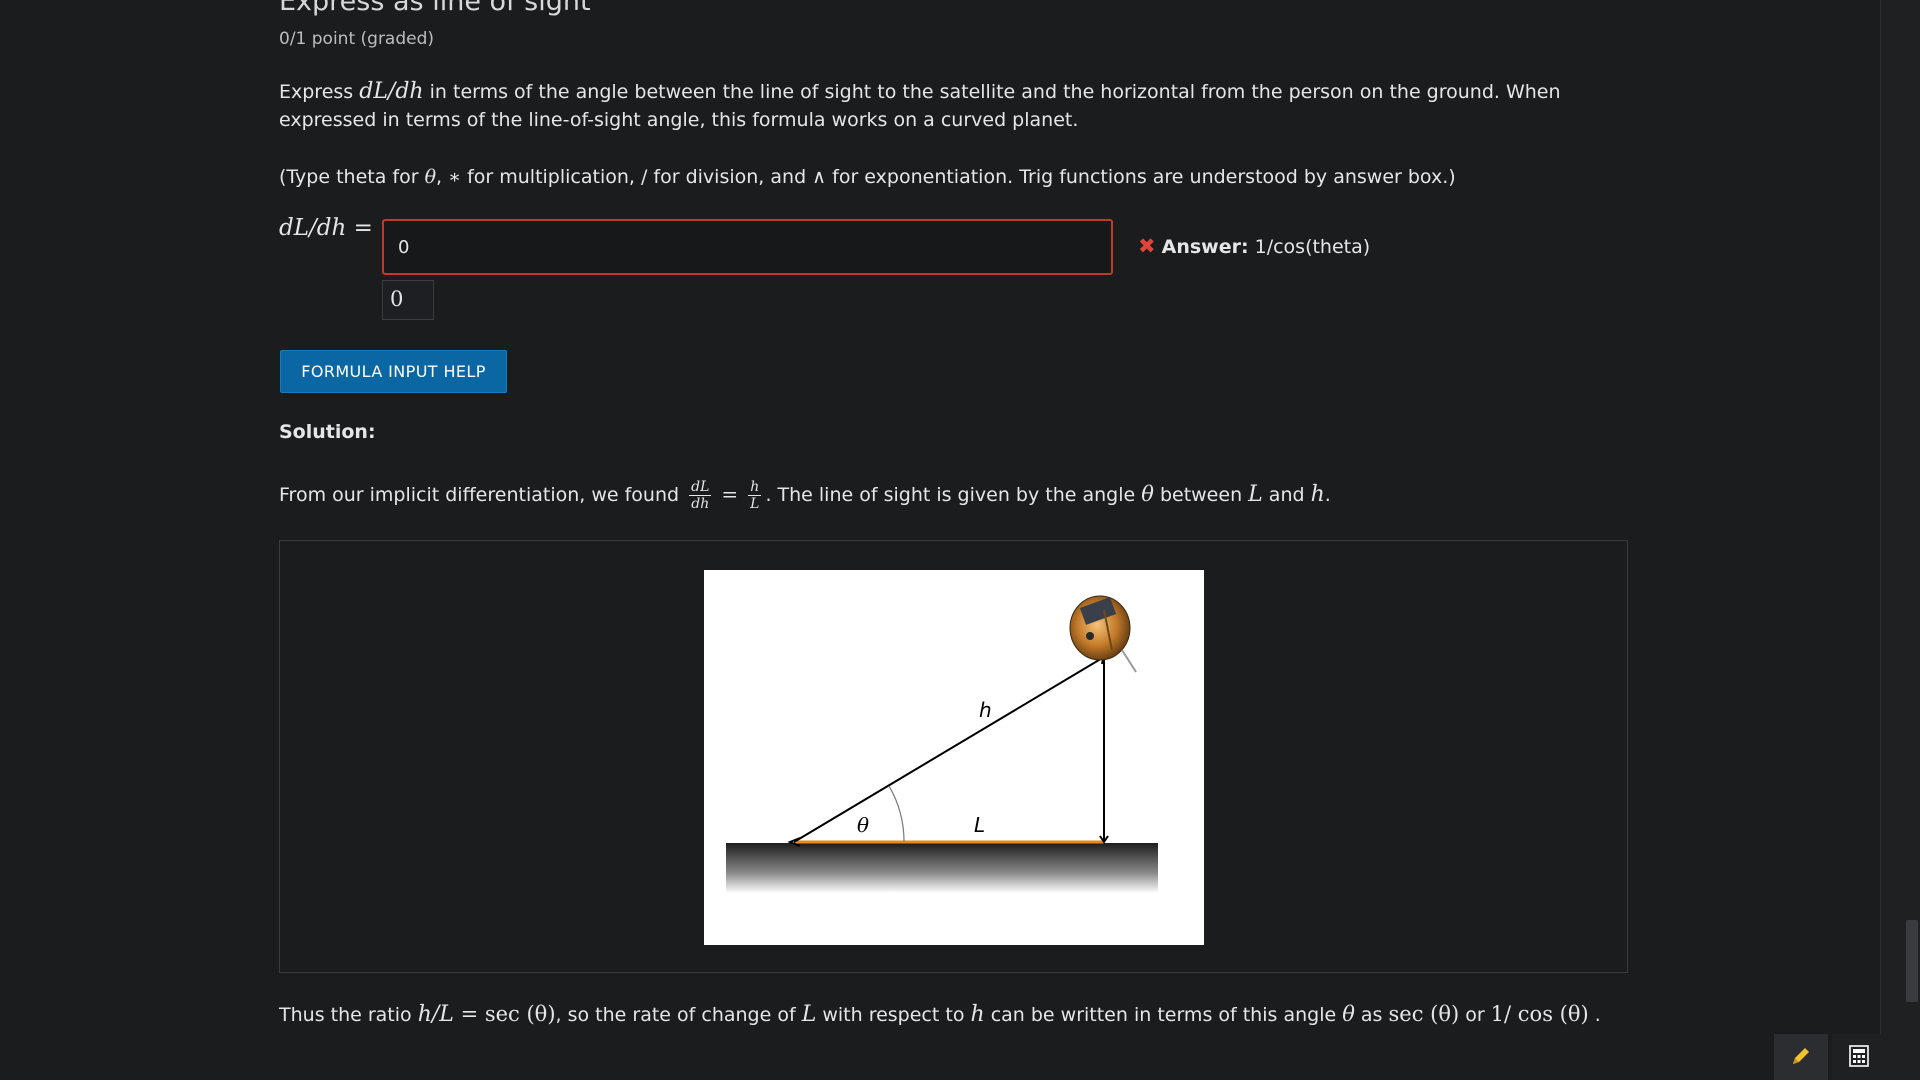 The height and width of the screenshot is (1080, 1920). What do you see at coordinates (393, 371) in the screenshot?
I see `formula-input-help-button: FORMULA INPUT HELP` at bounding box center [393, 371].